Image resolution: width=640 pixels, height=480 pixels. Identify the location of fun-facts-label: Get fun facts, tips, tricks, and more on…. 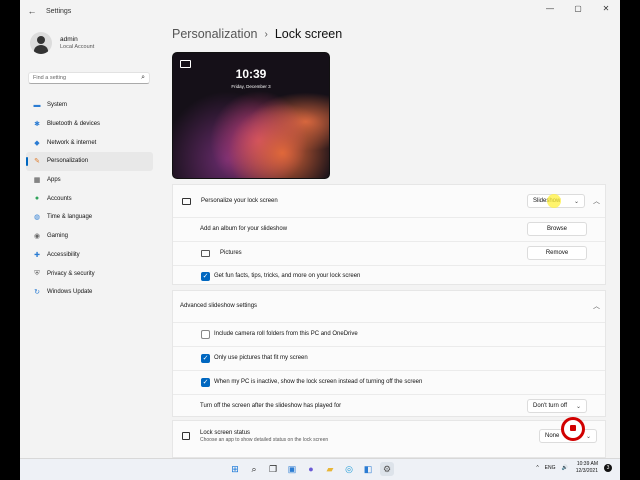
(287, 276).